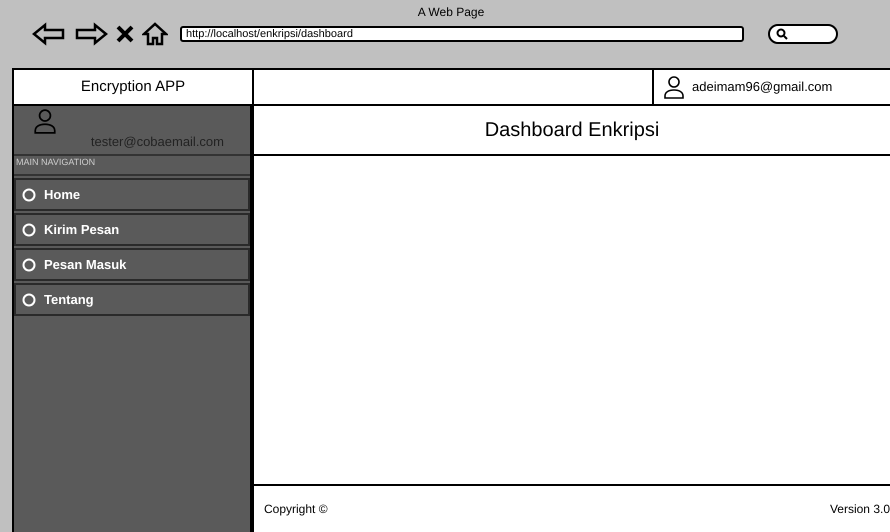 This screenshot has width=890, height=532. Describe the element at coordinates (132, 299) in the screenshot. I see `nav-item: Tentang` at that location.